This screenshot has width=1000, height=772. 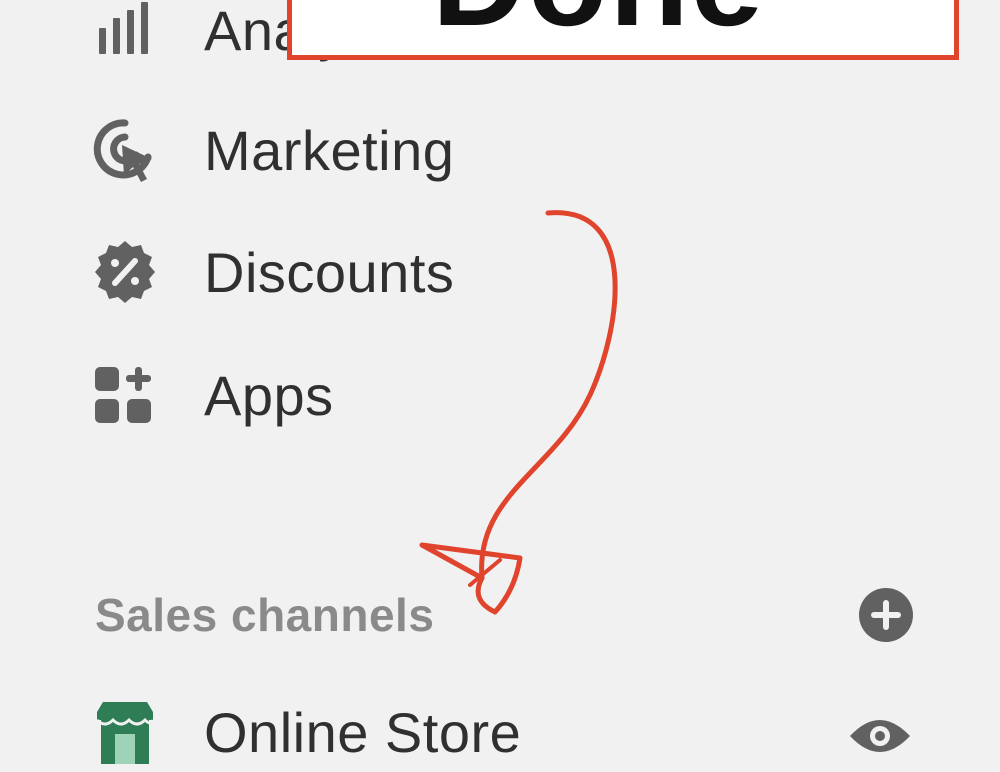 I want to click on eye-icon, so click(x=880, y=736).